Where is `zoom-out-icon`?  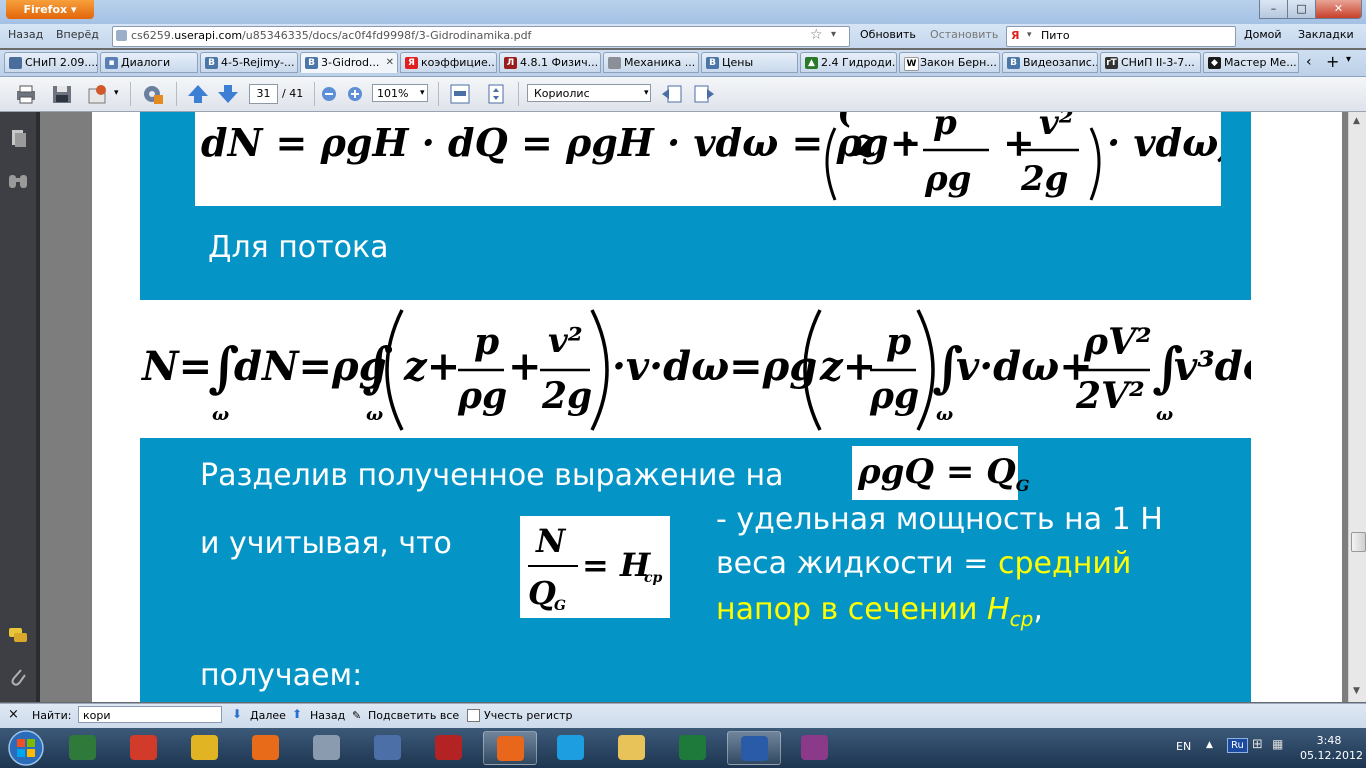 zoom-out-icon is located at coordinates (329, 94).